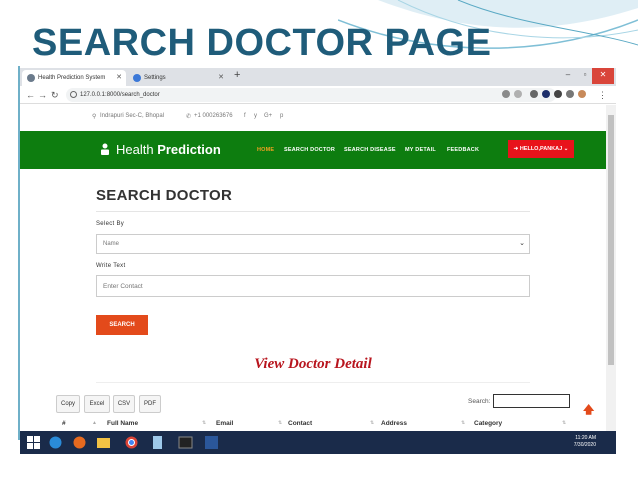  I want to click on reload-icon: ↻, so click(55, 95).